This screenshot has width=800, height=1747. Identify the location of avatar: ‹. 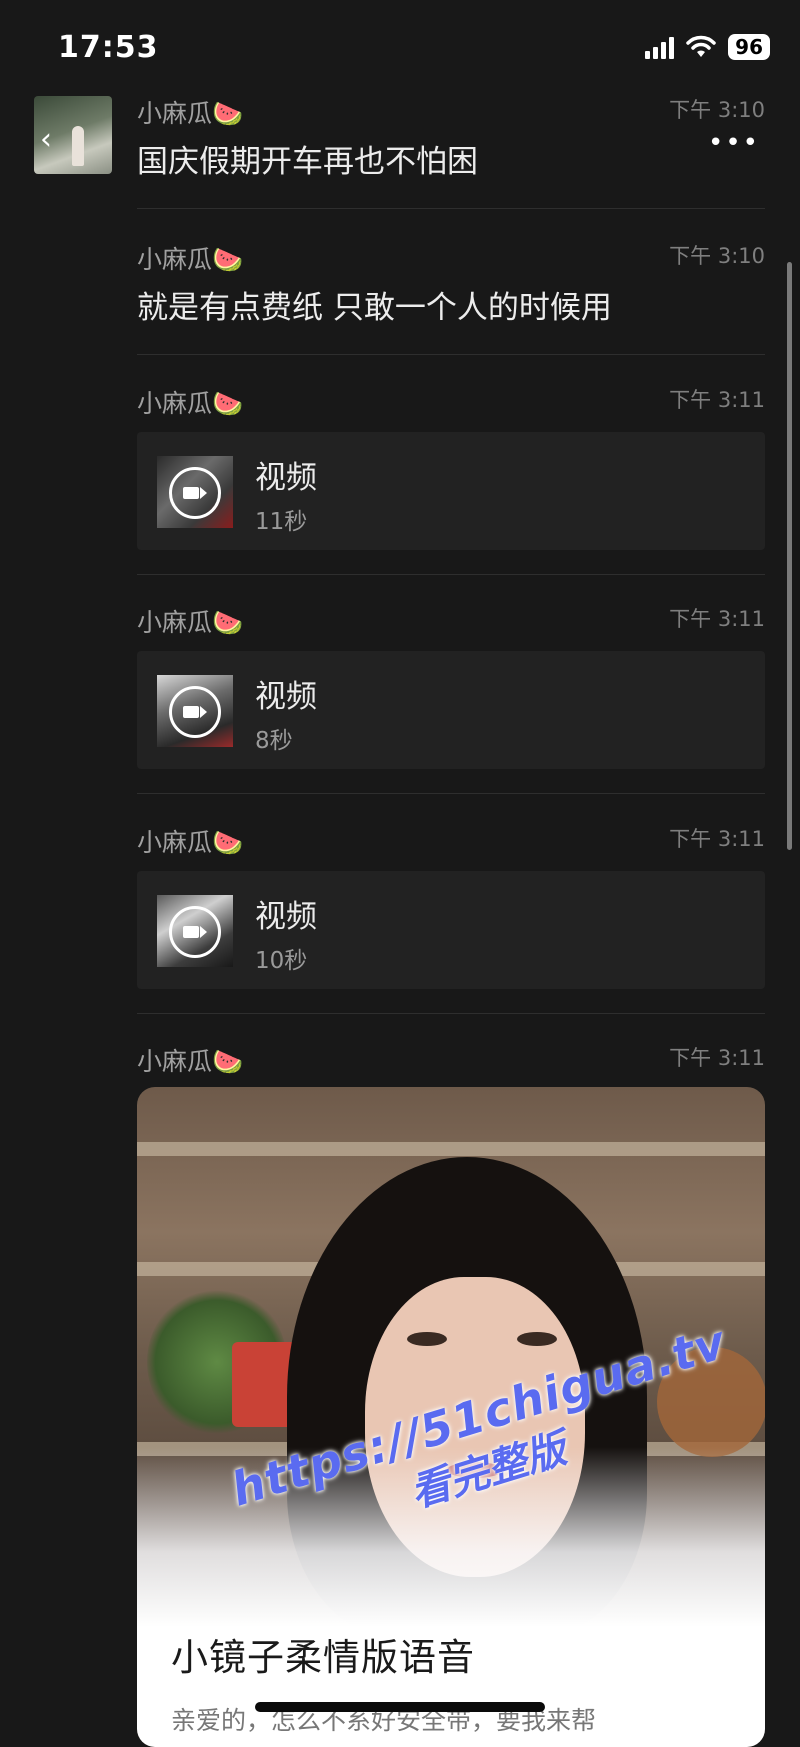
(73, 135).